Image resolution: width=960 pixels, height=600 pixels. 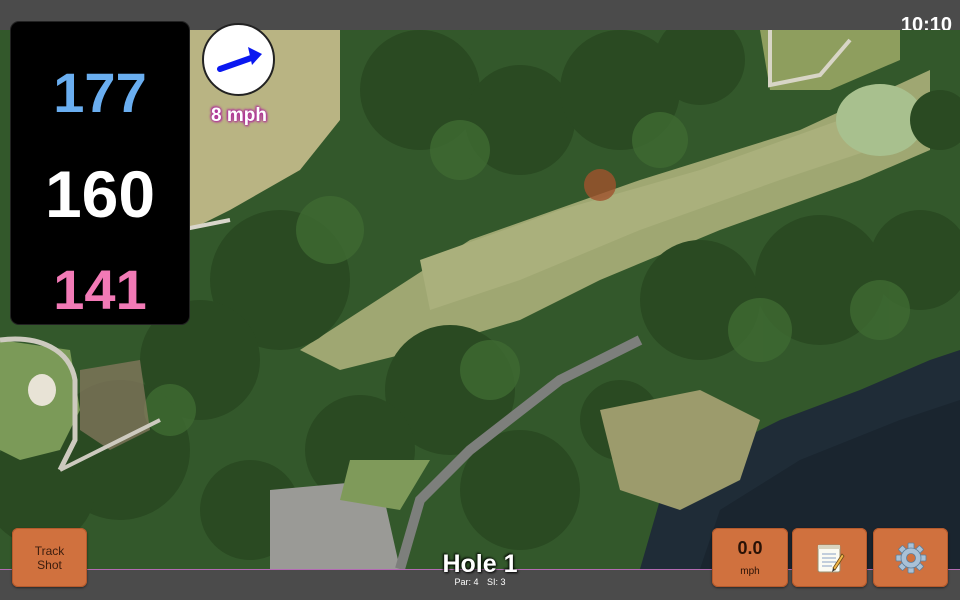 What do you see at coordinates (100, 194) in the screenshot?
I see `distance-middle: 160` at bounding box center [100, 194].